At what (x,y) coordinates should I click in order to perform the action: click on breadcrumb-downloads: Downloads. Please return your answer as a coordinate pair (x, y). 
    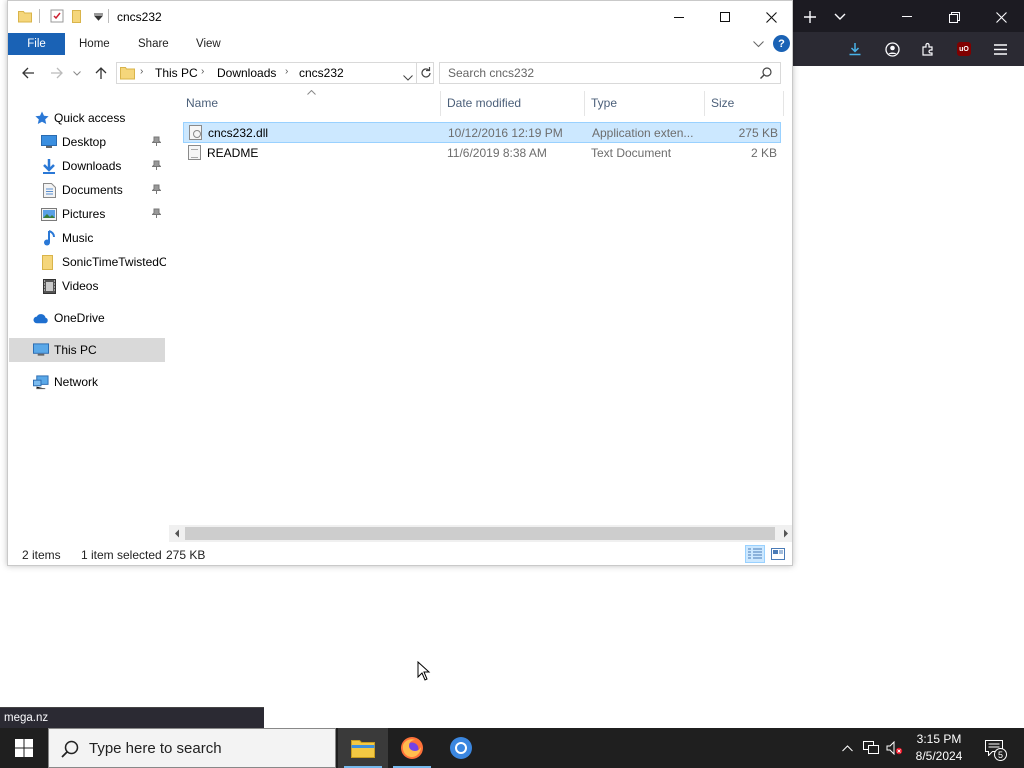
    Looking at the image, I should click on (246, 73).